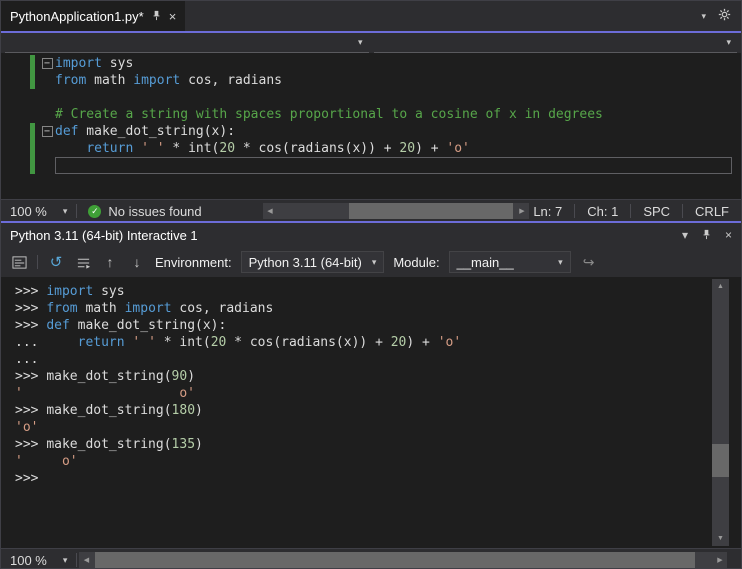  Describe the element at coordinates (148, 325) in the screenshot. I see `code-token: make_dot_string(x):` at that location.